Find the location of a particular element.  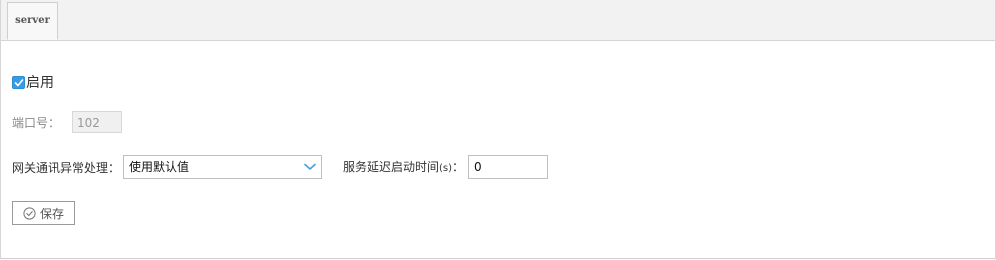

enable-label: 启用 is located at coordinates (40, 83).